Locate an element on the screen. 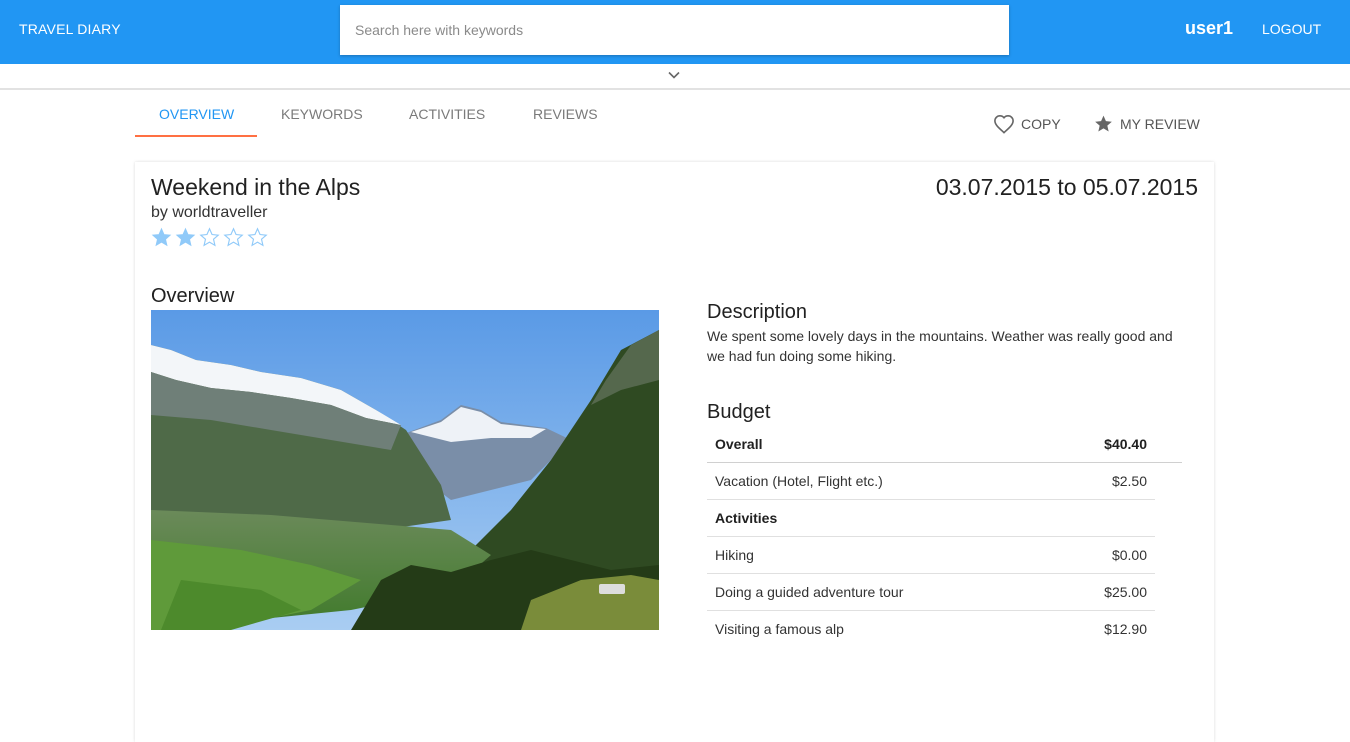 The image size is (1350, 742). budget-overall-value: $40.40 is located at coordinates (1104, 444).